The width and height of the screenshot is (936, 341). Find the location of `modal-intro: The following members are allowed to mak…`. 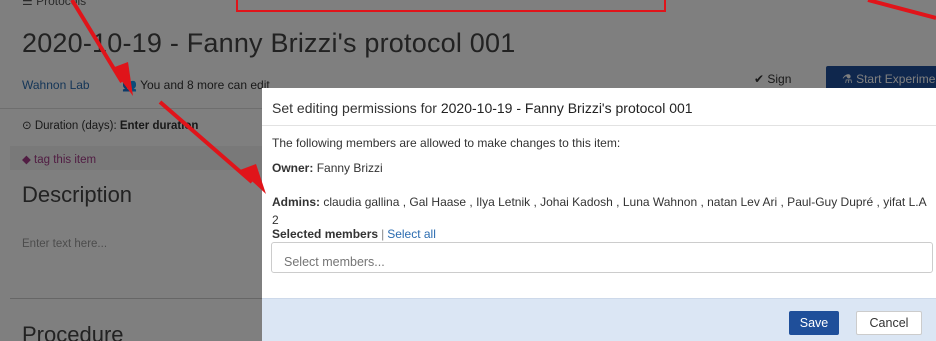

modal-intro: The following members are allowed to mak… is located at coordinates (446, 143).